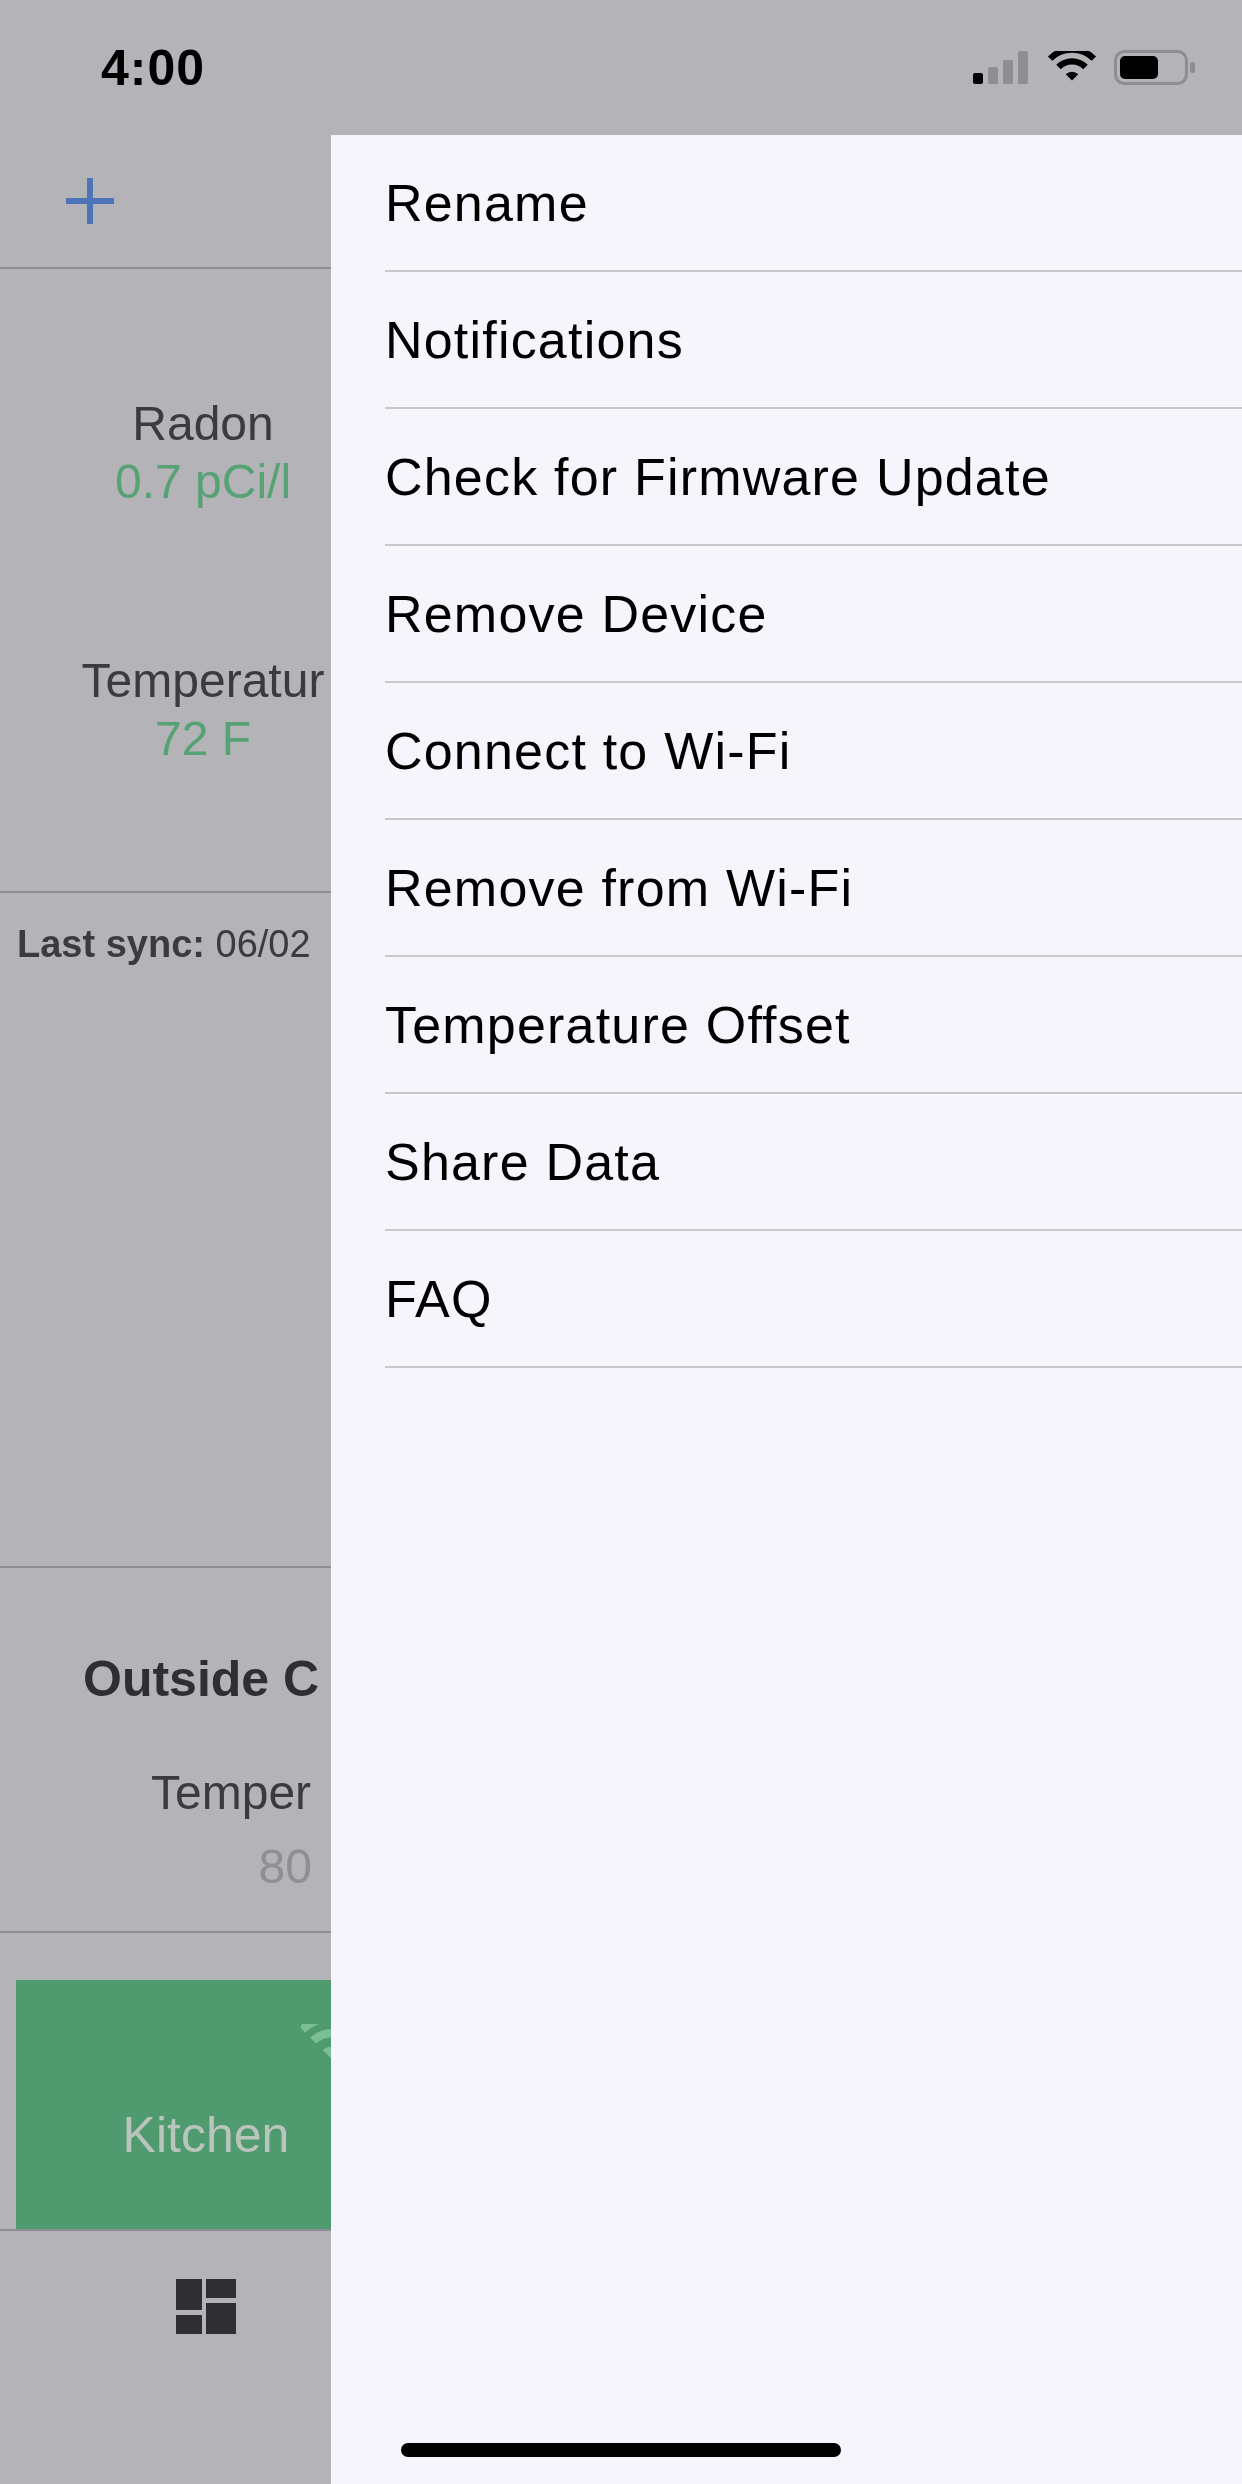 Image resolution: width=1242 pixels, height=2484 pixels. Describe the element at coordinates (203, 482) in the screenshot. I see `reading-value: 0.7 pCi/l` at that location.